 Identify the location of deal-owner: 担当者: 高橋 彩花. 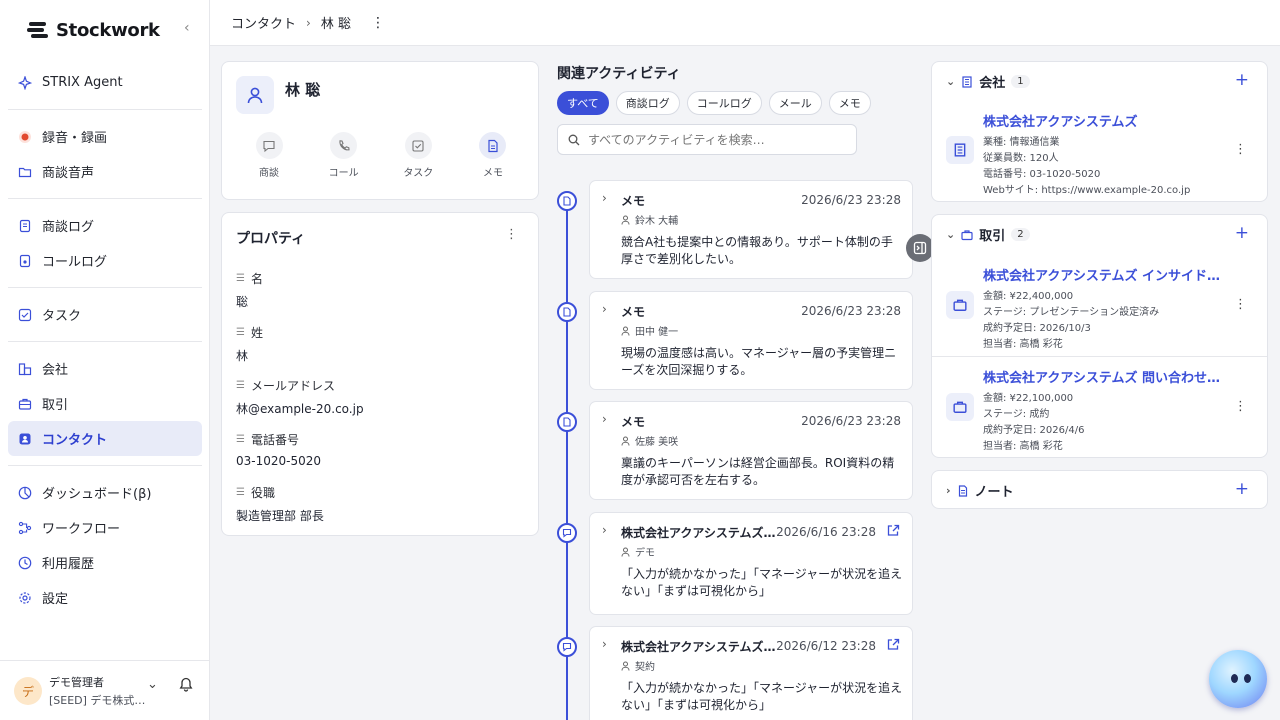
(1023, 344).